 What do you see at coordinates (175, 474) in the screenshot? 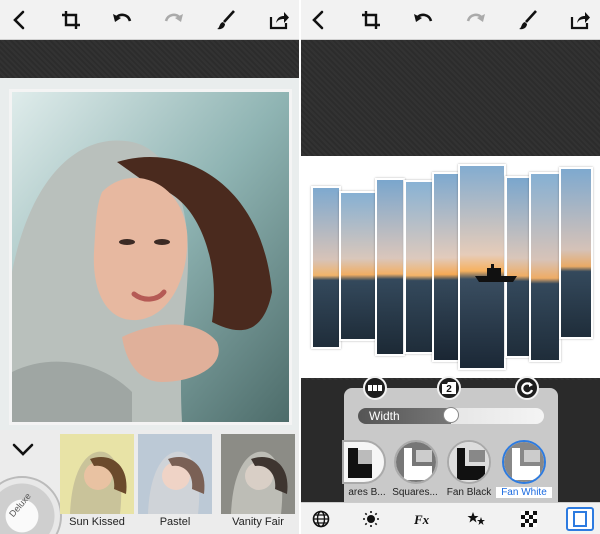
I see `filter-thumb-pastel` at bounding box center [175, 474].